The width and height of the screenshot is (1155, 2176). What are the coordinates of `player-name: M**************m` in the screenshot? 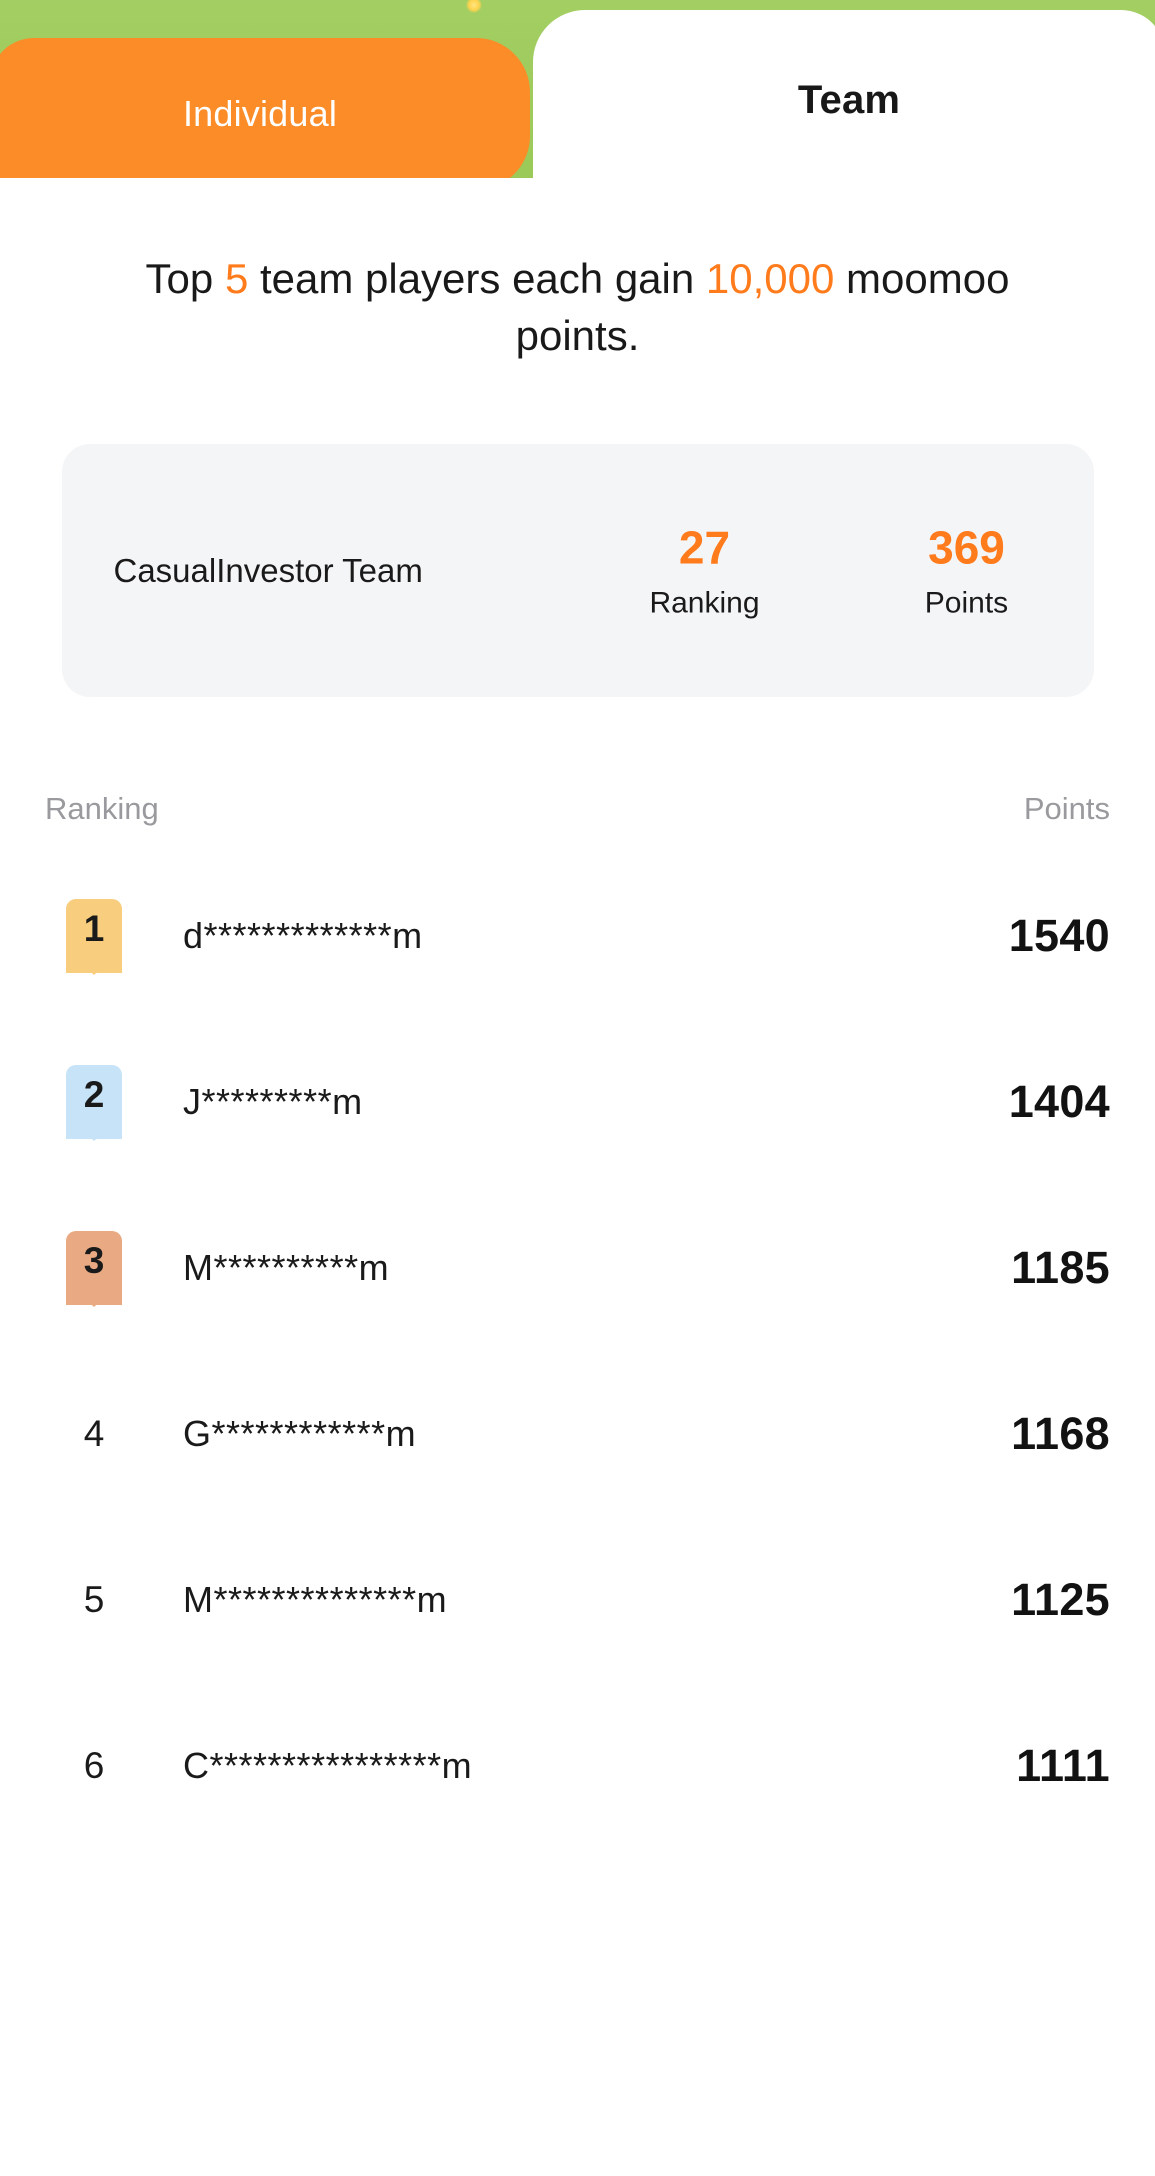 It's located at (315, 1600).